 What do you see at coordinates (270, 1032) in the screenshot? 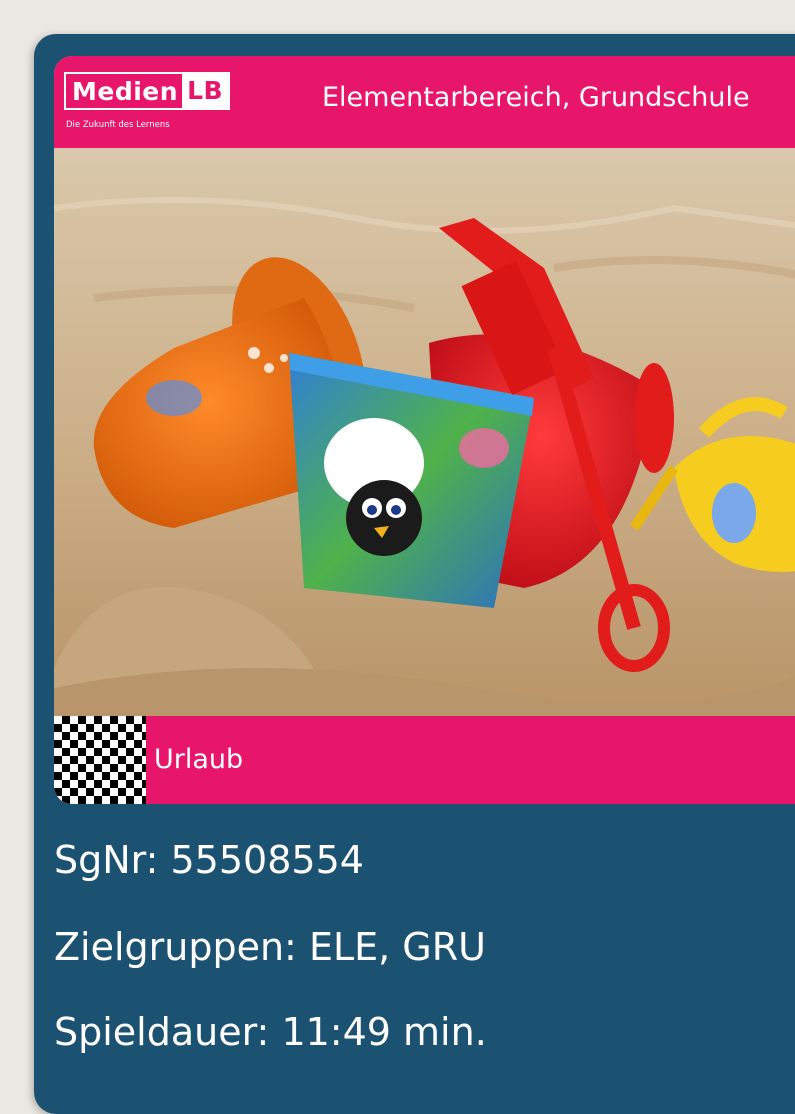
I see `spieldauer-text: Spieldauer: 11:49 min.` at bounding box center [270, 1032].